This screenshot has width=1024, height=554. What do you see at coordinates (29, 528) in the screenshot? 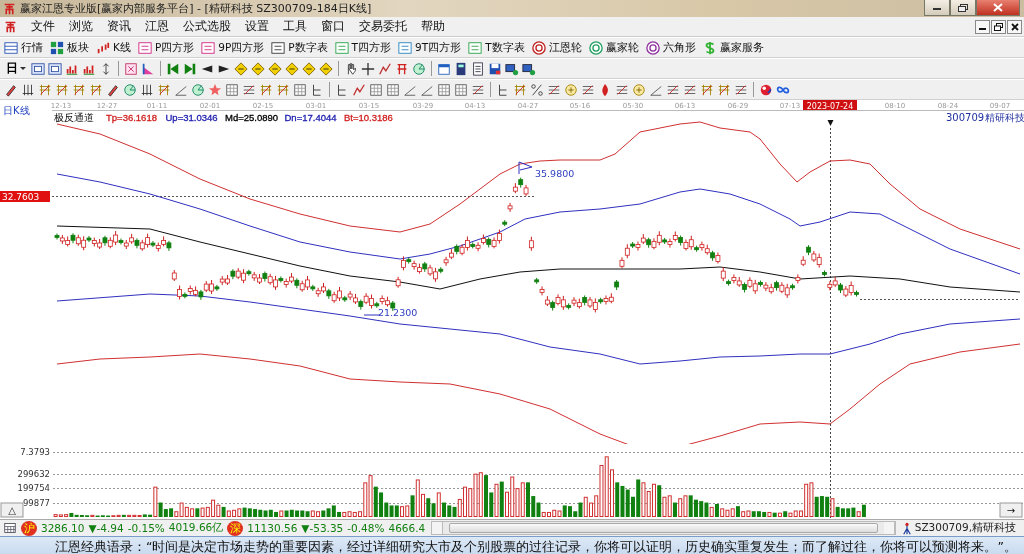
I see `market-badge: 沪` at bounding box center [29, 528].